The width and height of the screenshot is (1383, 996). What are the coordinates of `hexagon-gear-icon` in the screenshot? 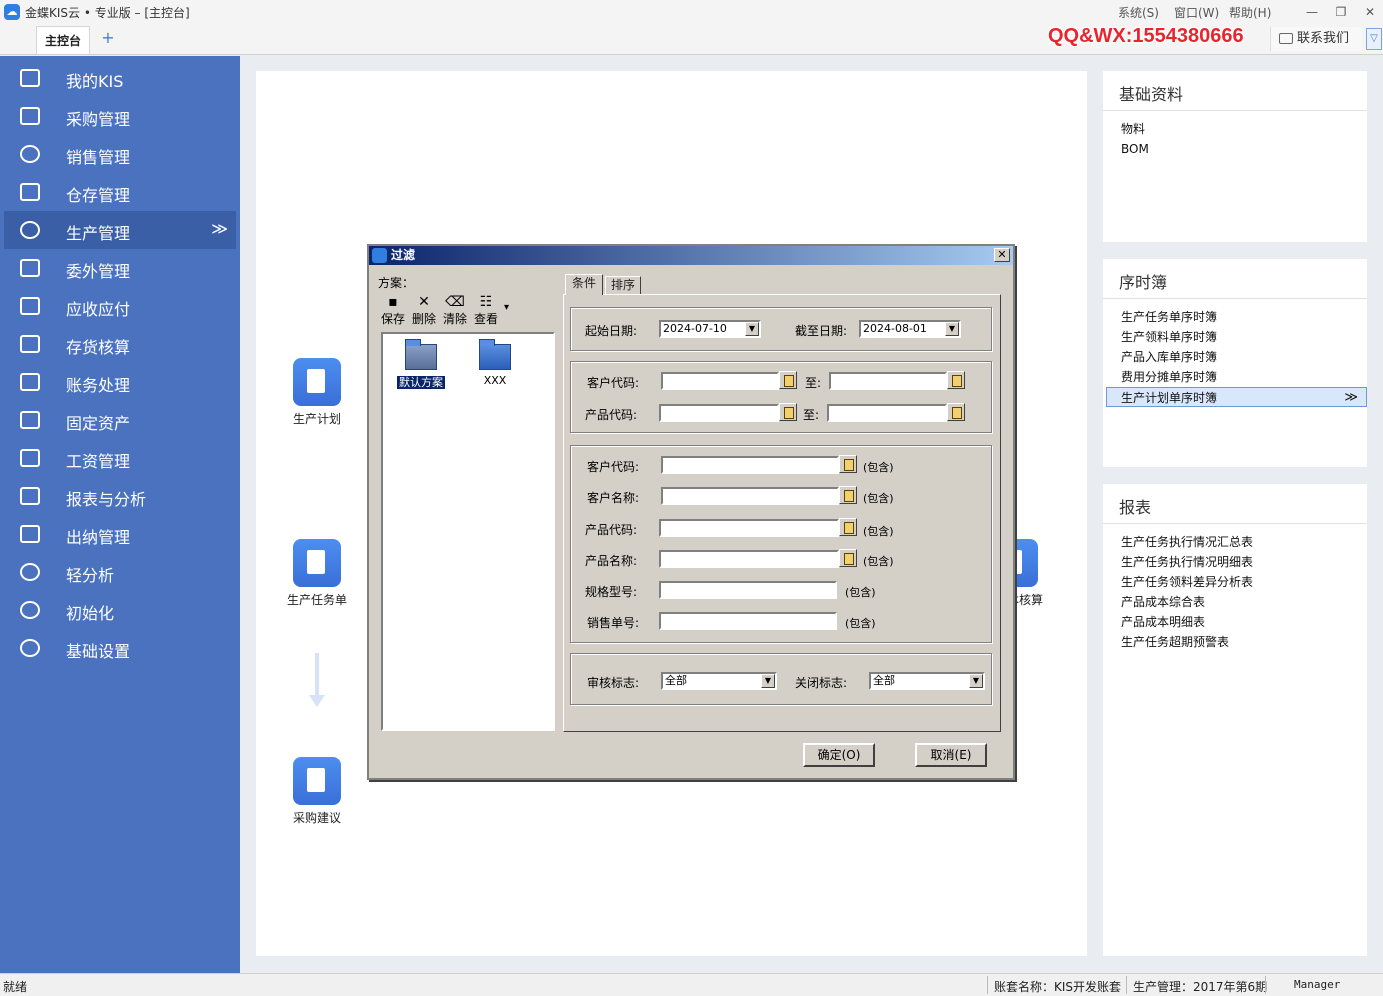 It's located at (30, 230).